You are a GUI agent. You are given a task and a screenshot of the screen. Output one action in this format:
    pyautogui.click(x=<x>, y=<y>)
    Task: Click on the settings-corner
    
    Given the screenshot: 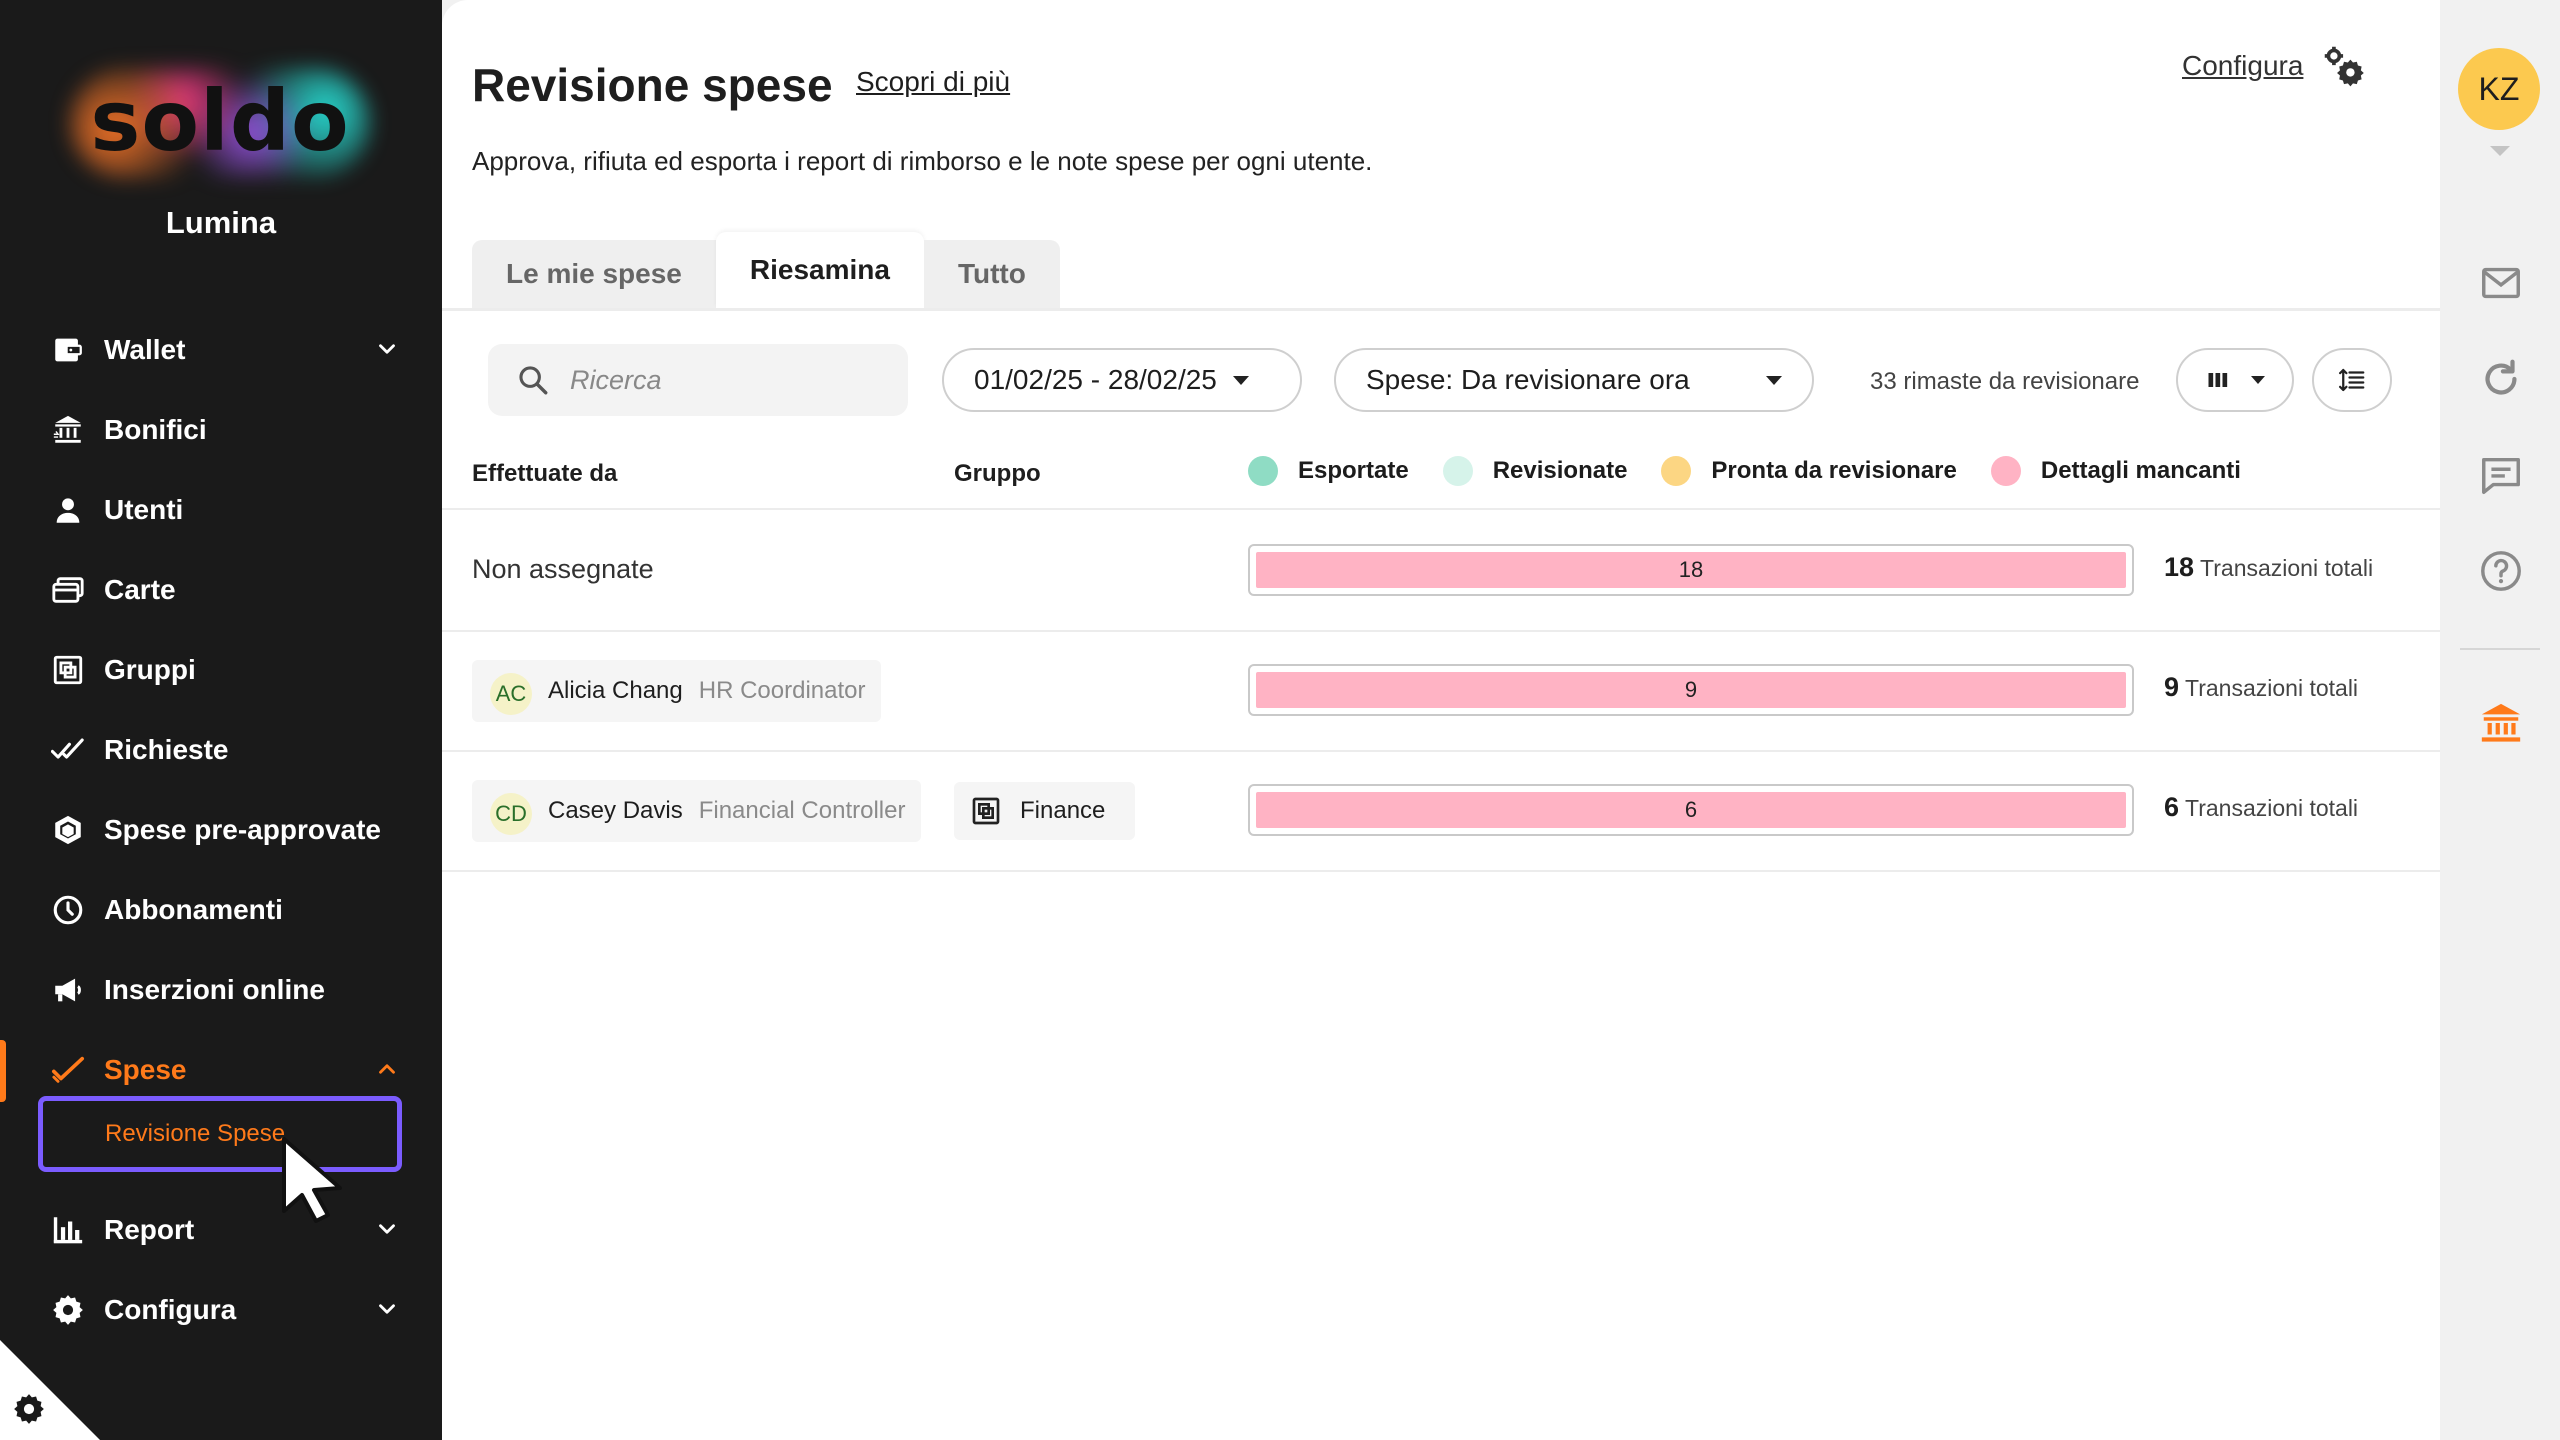 What is the action you would take?
    pyautogui.click(x=50, y=1390)
    